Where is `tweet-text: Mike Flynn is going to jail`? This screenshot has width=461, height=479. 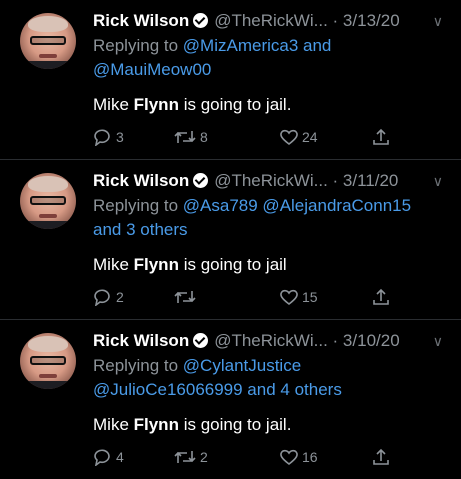 tweet-text: Mike Flynn is going to jail is located at coordinates (190, 265).